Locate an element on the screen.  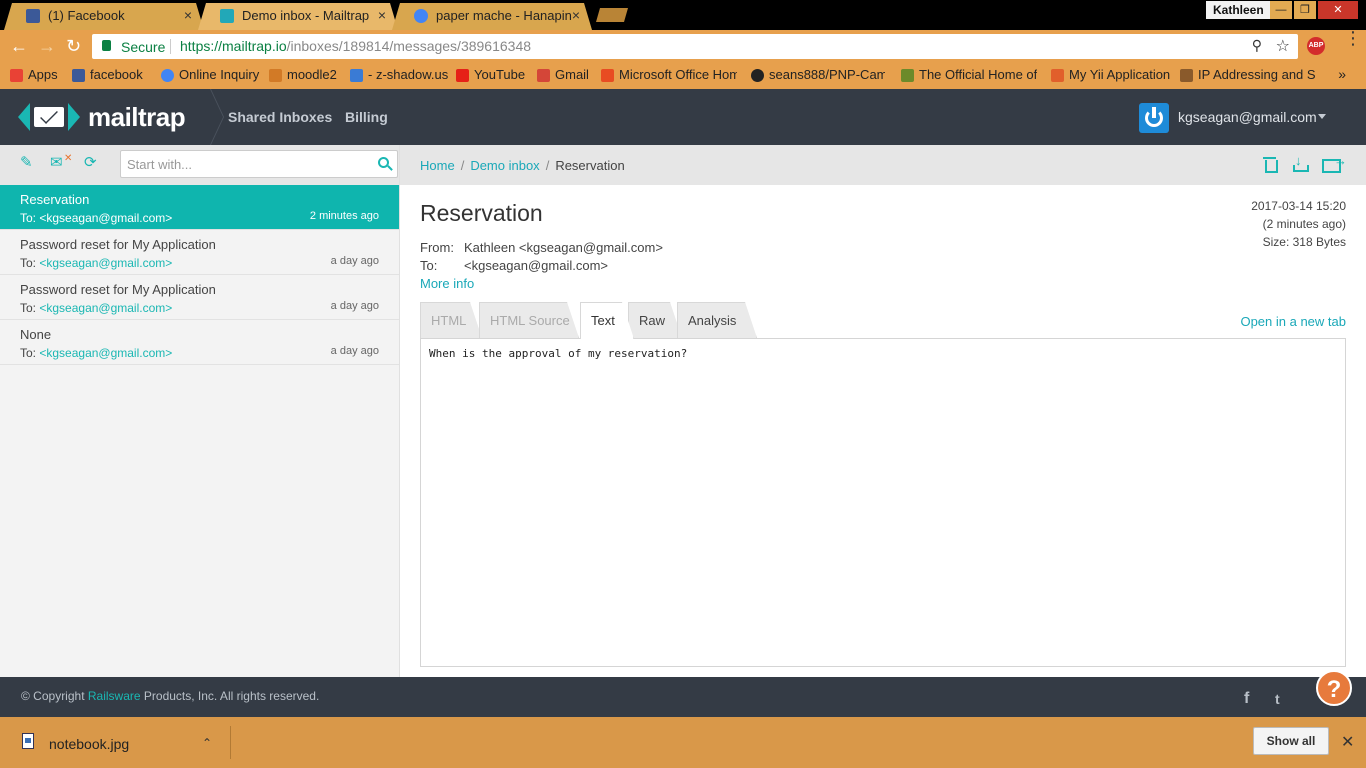
message-recipient: To: <kgseagan@gmail.com> is located at coordinates (96, 263).